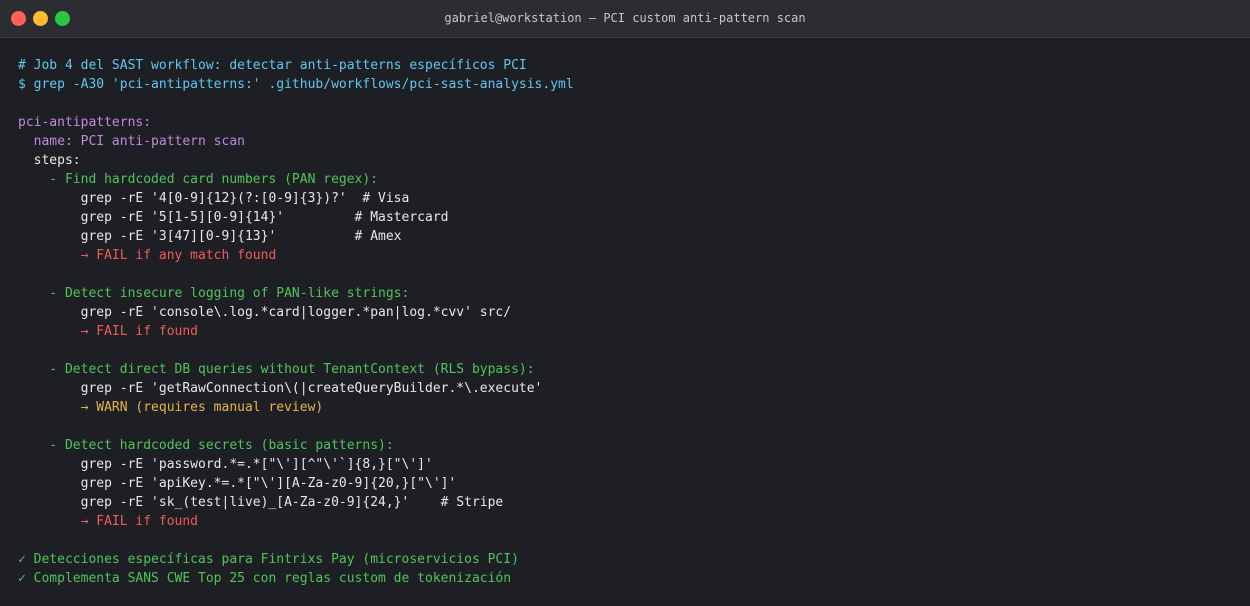 The width and height of the screenshot is (1250, 606). What do you see at coordinates (171, 407) in the screenshot?
I see `terminal-line: → WARN (requires manual review)` at bounding box center [171, 407].